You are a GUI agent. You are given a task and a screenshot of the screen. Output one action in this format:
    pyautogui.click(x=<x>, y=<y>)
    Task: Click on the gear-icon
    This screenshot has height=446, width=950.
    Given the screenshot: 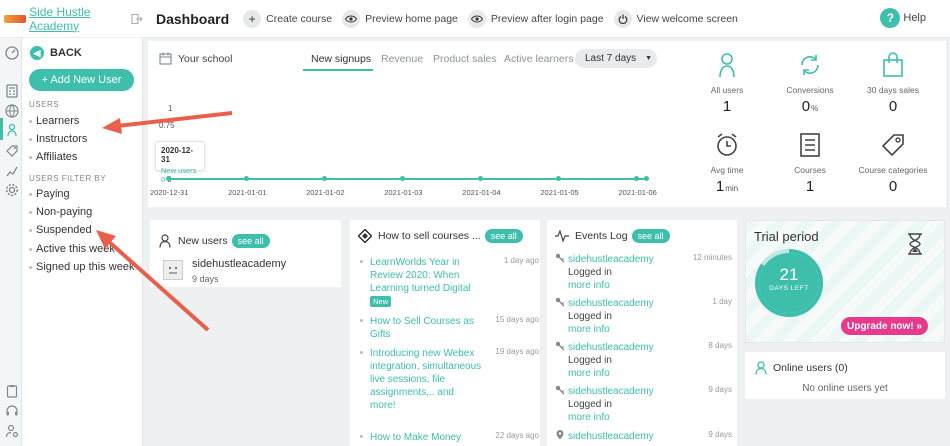 What is the action you would take?
    pyautogui.click(x=12, y=190)
    